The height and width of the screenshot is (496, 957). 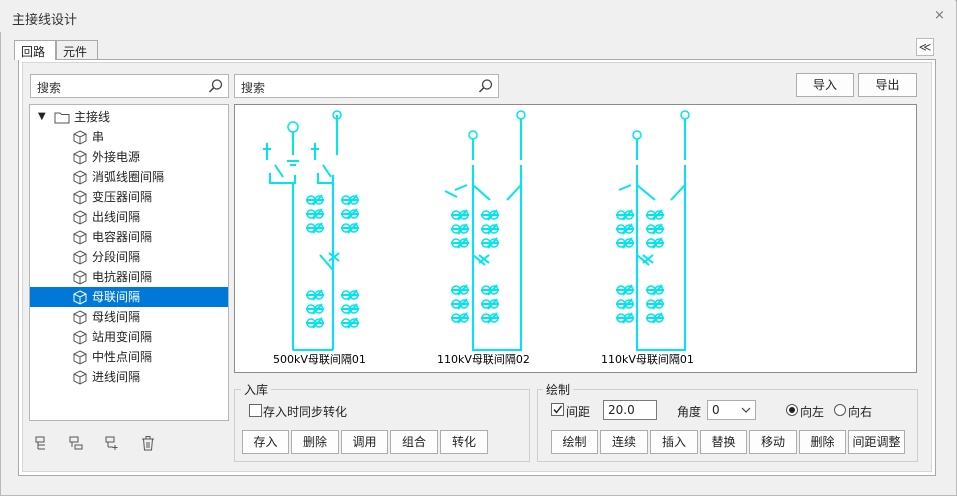 I want to click on tree-item: 站用变间隔, so click(x=129, y=337).